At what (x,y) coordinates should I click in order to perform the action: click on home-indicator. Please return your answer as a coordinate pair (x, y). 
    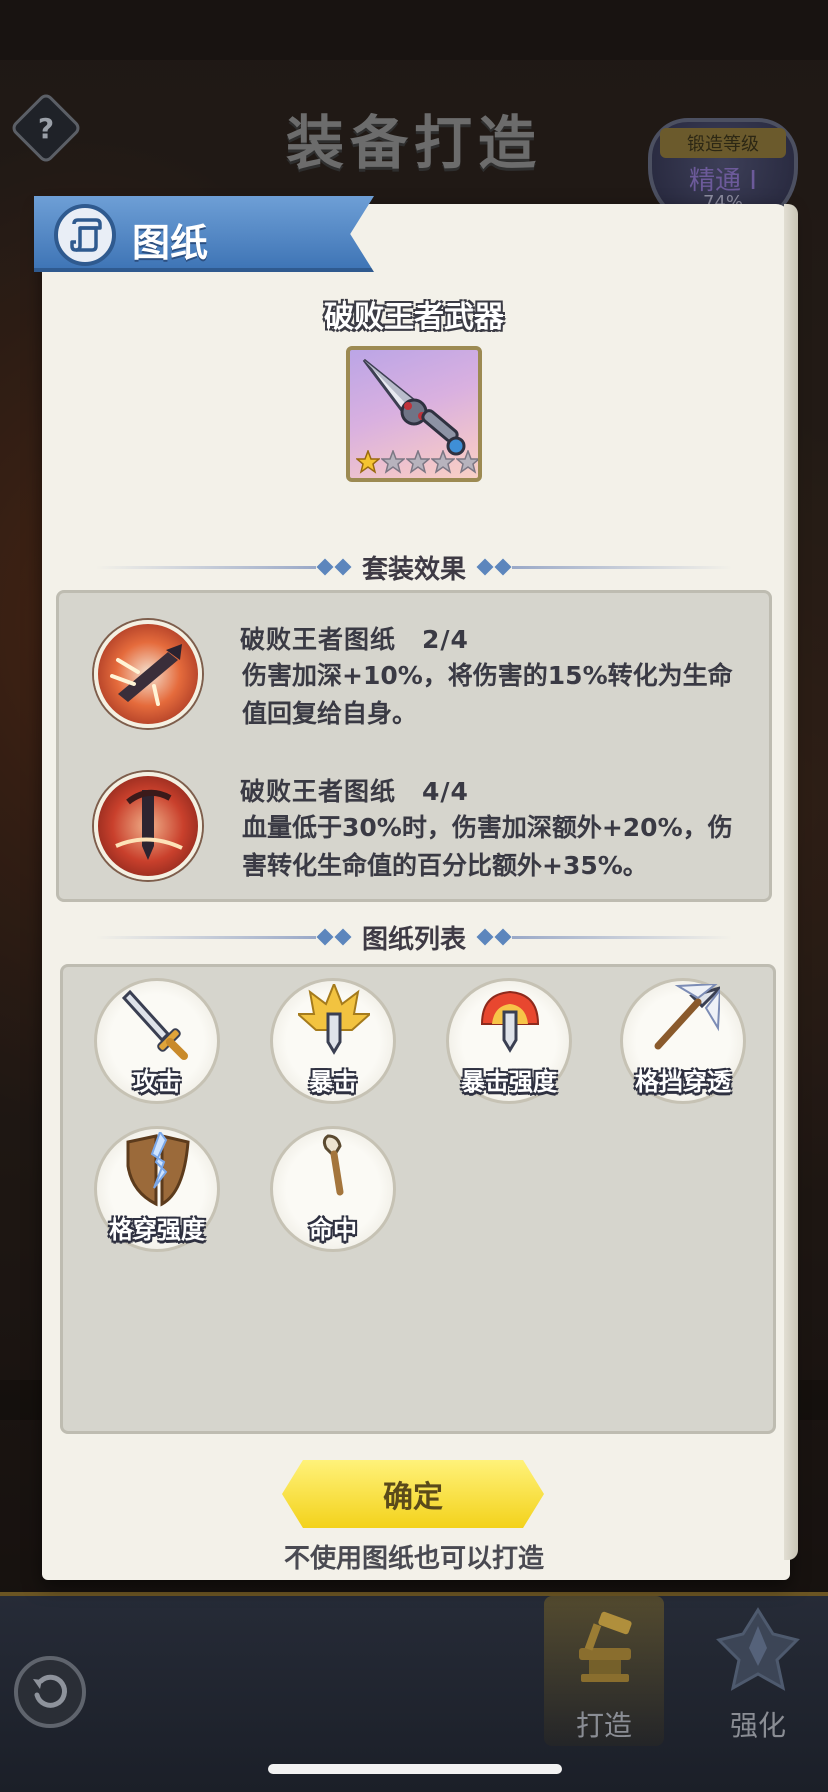
    Looking at the image, I should click on (415, 1769).